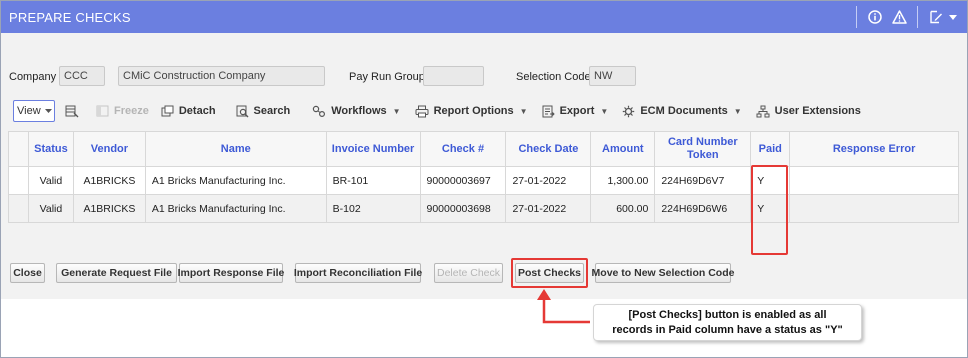 The width and height of the screenshot is (968, 358). I want to click on close-button: Close, so click(27, 273).